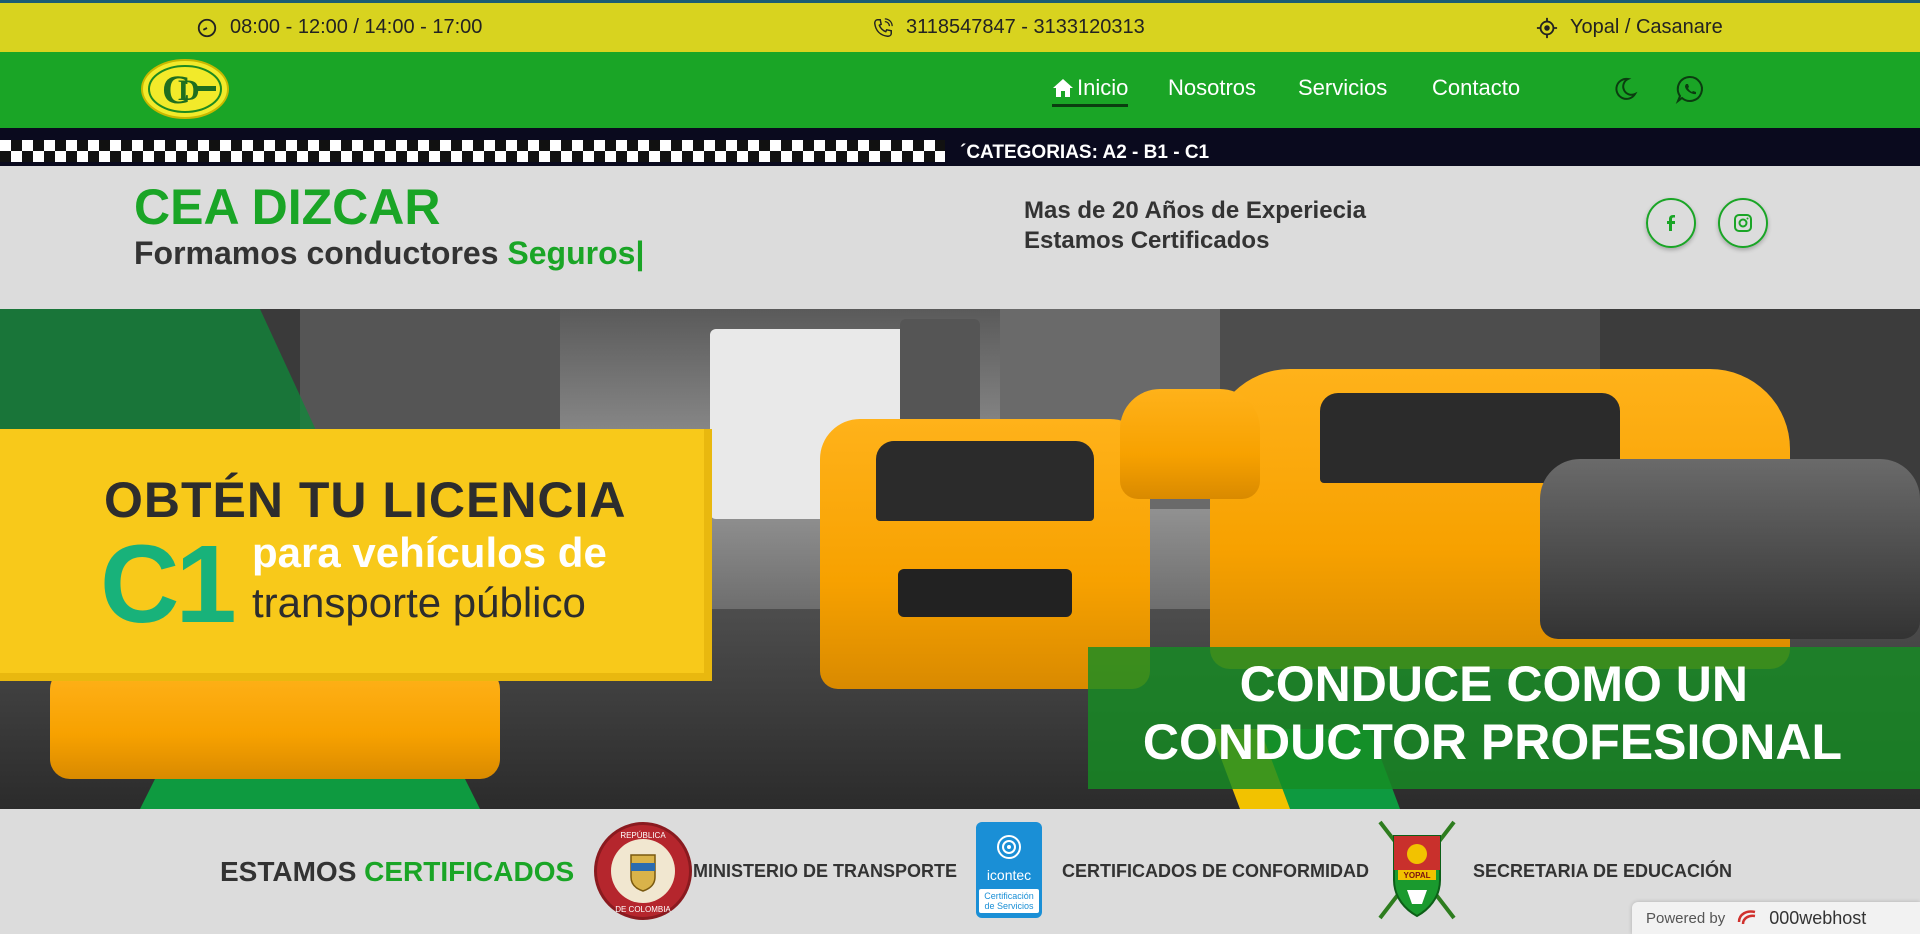 This screenshot has height=934, width=1920. Describe the element at coordinates (960, 90) in the screenshot. I see `main-navbar: C D Inicio Nosotros Servicios Contacto` at that location.